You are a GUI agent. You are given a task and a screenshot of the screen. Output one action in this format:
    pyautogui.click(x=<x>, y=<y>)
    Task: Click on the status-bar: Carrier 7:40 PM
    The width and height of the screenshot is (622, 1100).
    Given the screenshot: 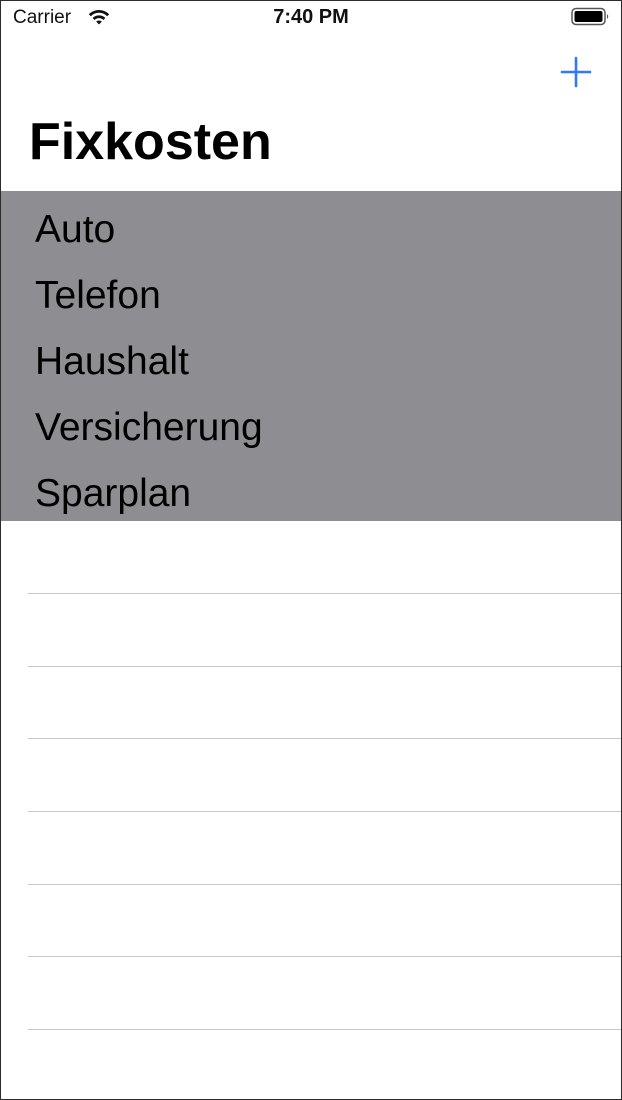 What is the action you would take?
    pyautogui.click(x=311, y=17)
    